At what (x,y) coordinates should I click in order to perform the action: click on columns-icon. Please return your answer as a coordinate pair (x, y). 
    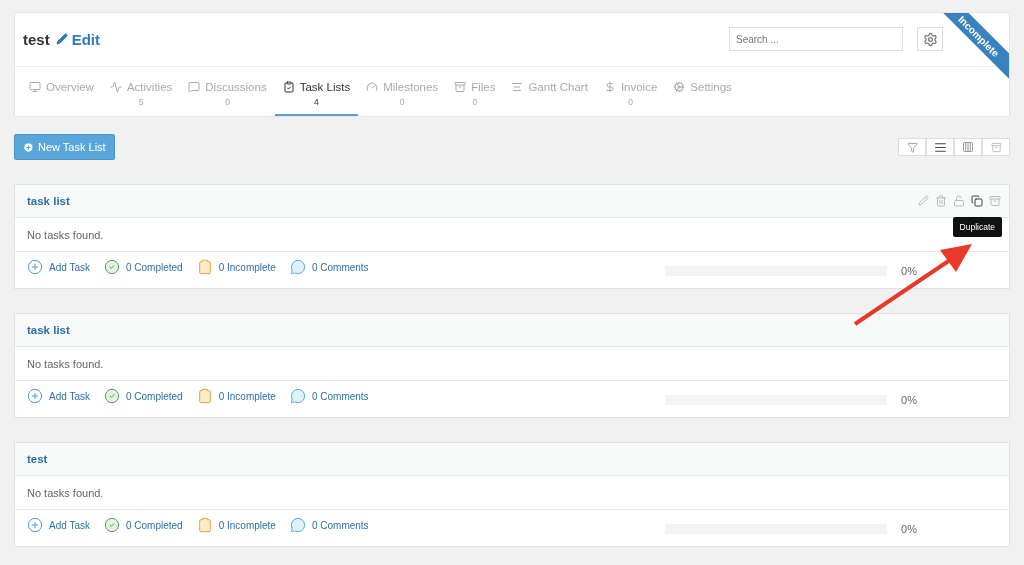
    Looking at the image, I should click on (968, 147).